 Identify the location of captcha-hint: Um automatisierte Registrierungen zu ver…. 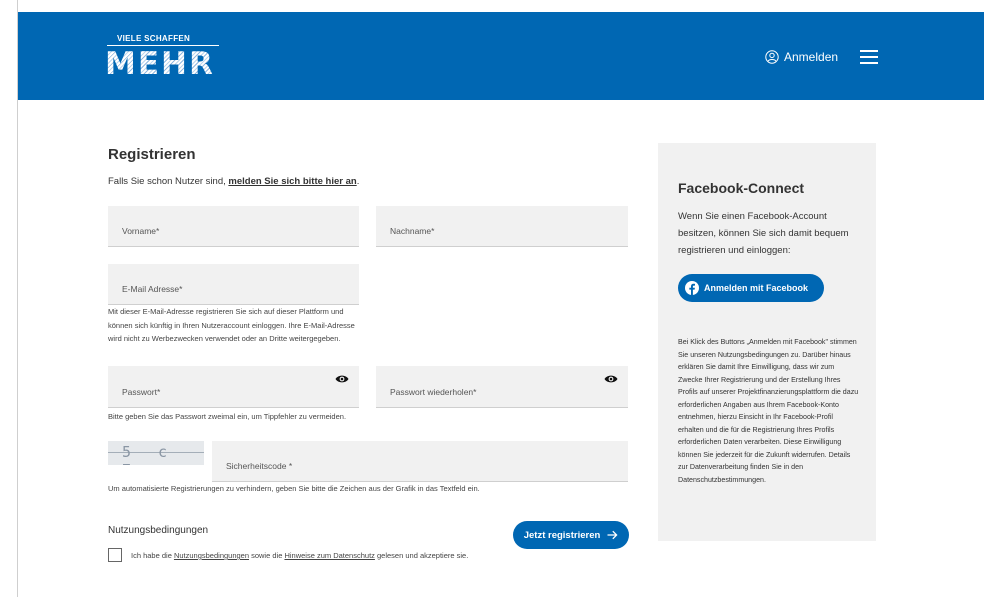
(294, 488).